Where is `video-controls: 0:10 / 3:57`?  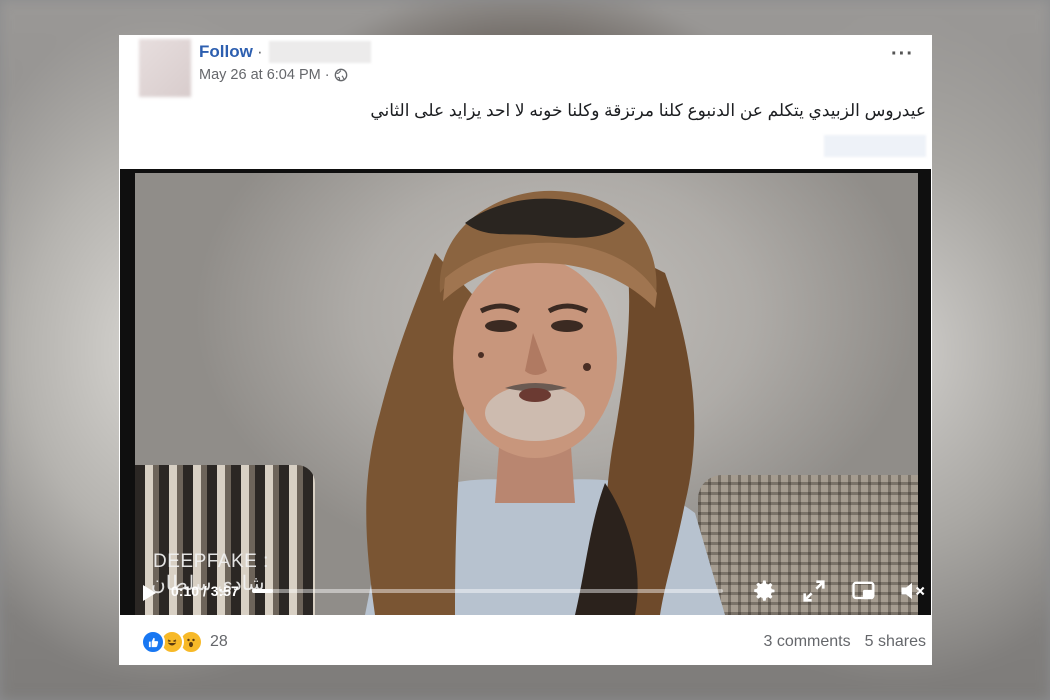
video-controls: 0:10 / 3:57 is located at coordinates (530, 592).